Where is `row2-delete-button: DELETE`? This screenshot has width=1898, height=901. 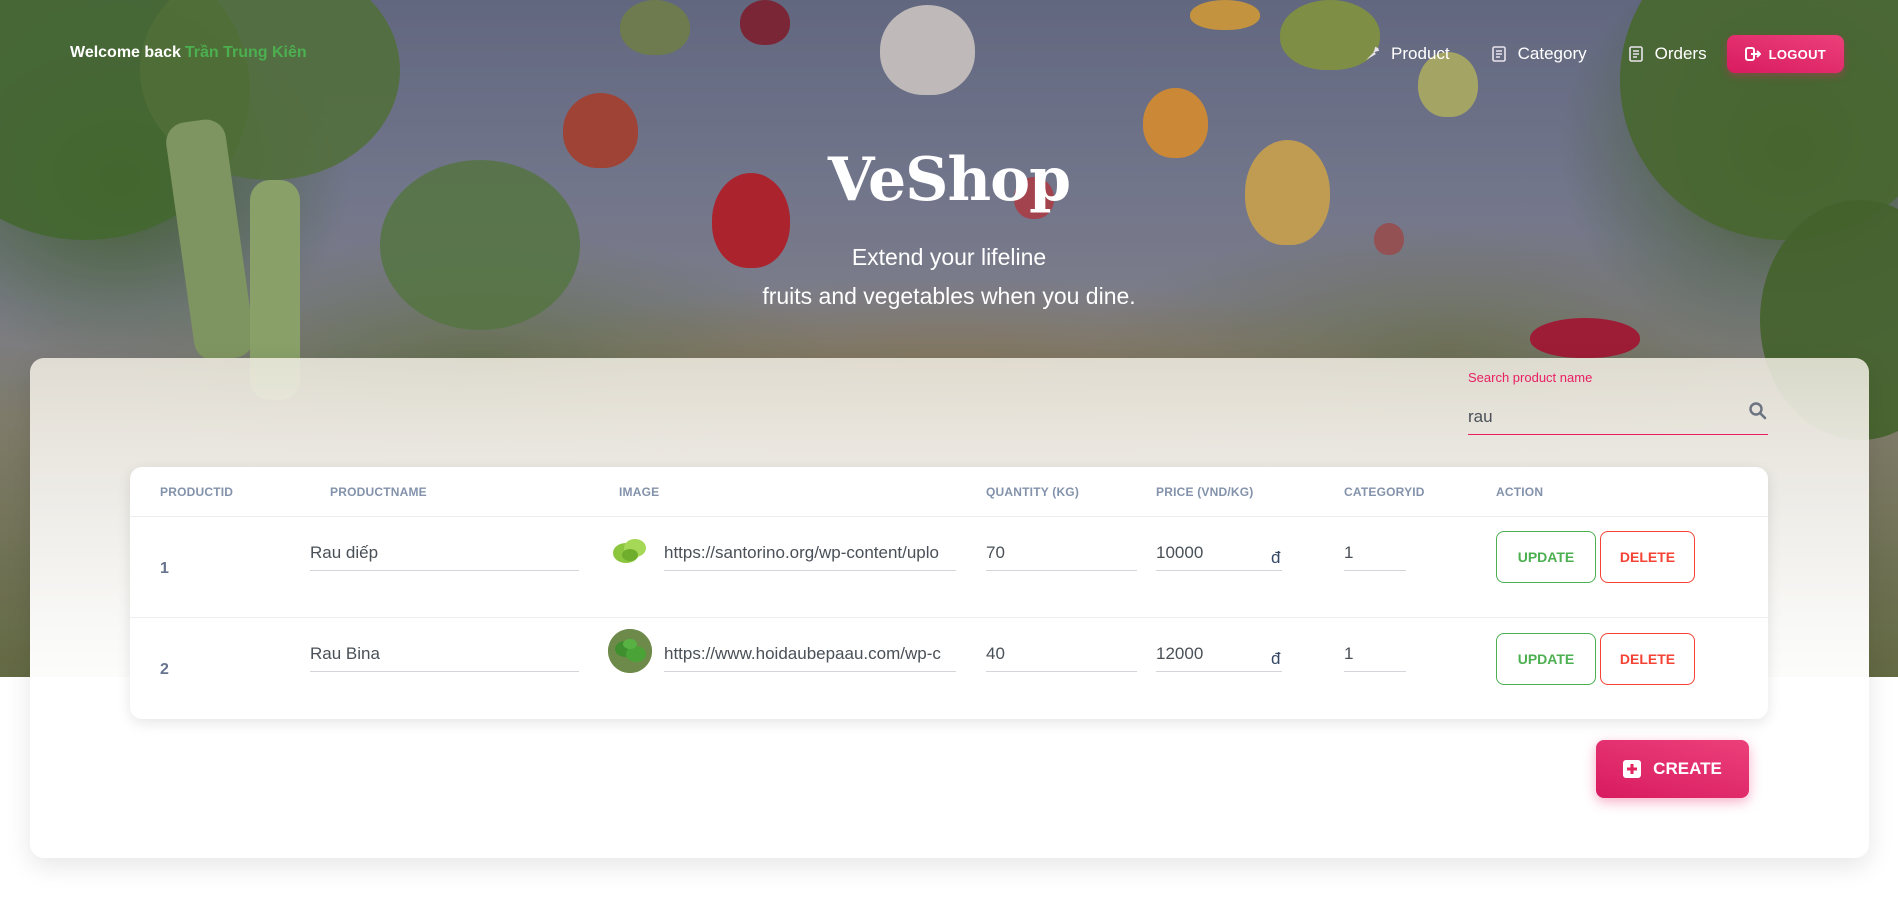
row2-delete-button: DELETE is located at coordinates (1647, 659).